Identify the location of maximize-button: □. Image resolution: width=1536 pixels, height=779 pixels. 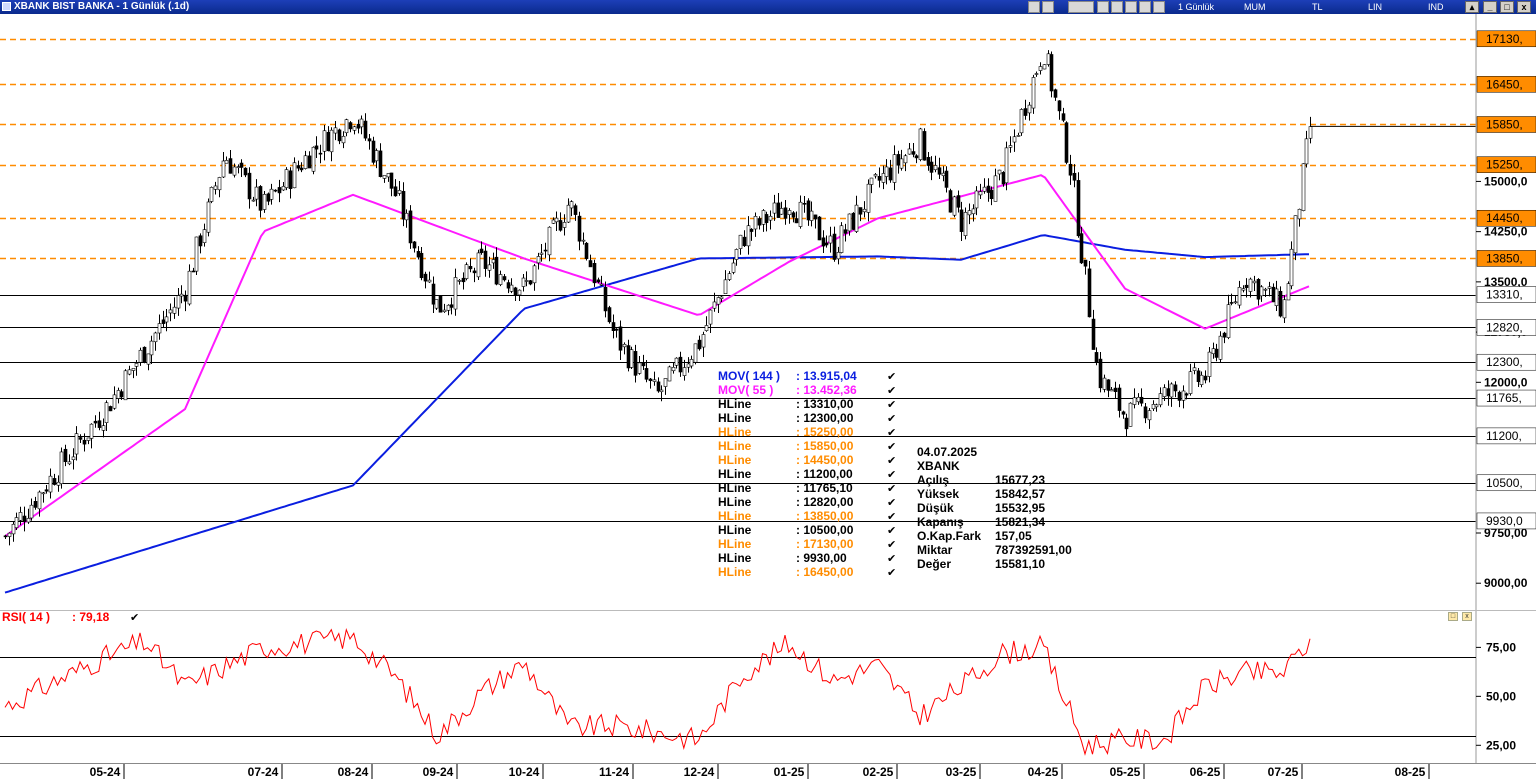
(1507, 7).